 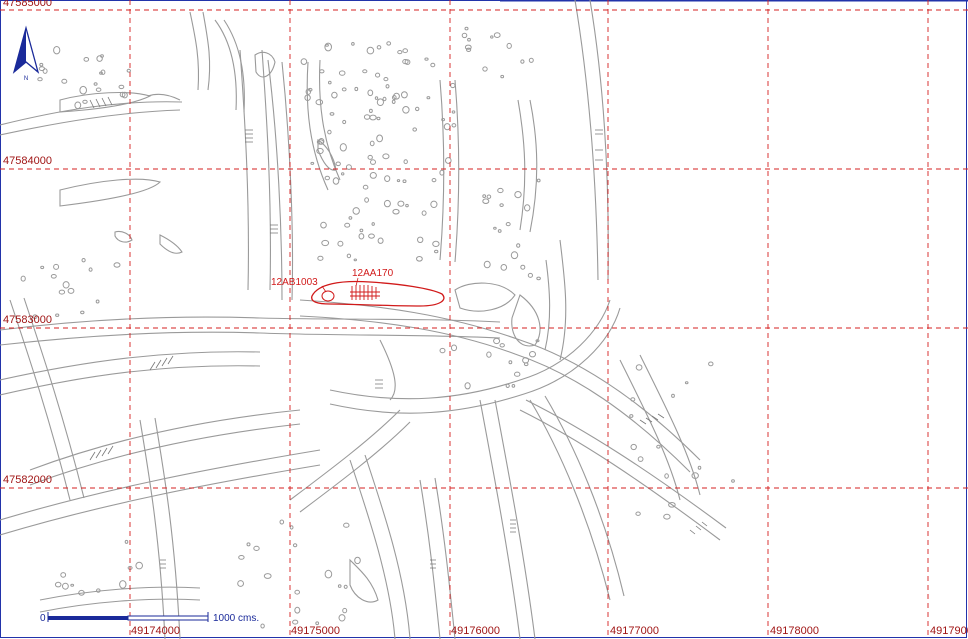 I want to click on highlighted-feature-group: 12AB1003 12AA170, so click(x=358, y=287).